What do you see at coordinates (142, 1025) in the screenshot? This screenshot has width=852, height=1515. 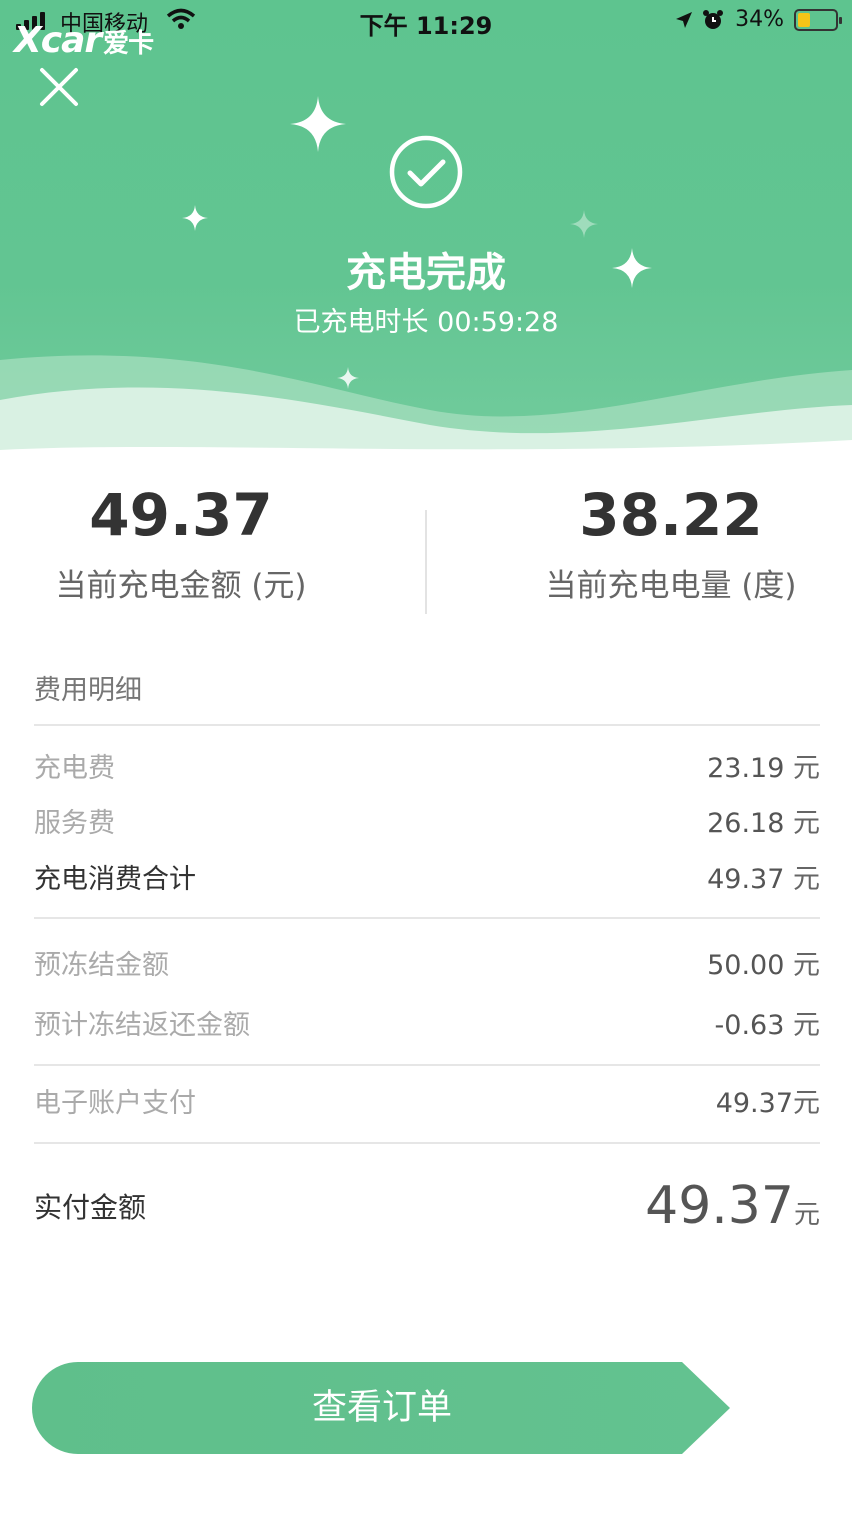 I see `row-label: 预计冻结返还金额` at bounding box center [142, 1025].